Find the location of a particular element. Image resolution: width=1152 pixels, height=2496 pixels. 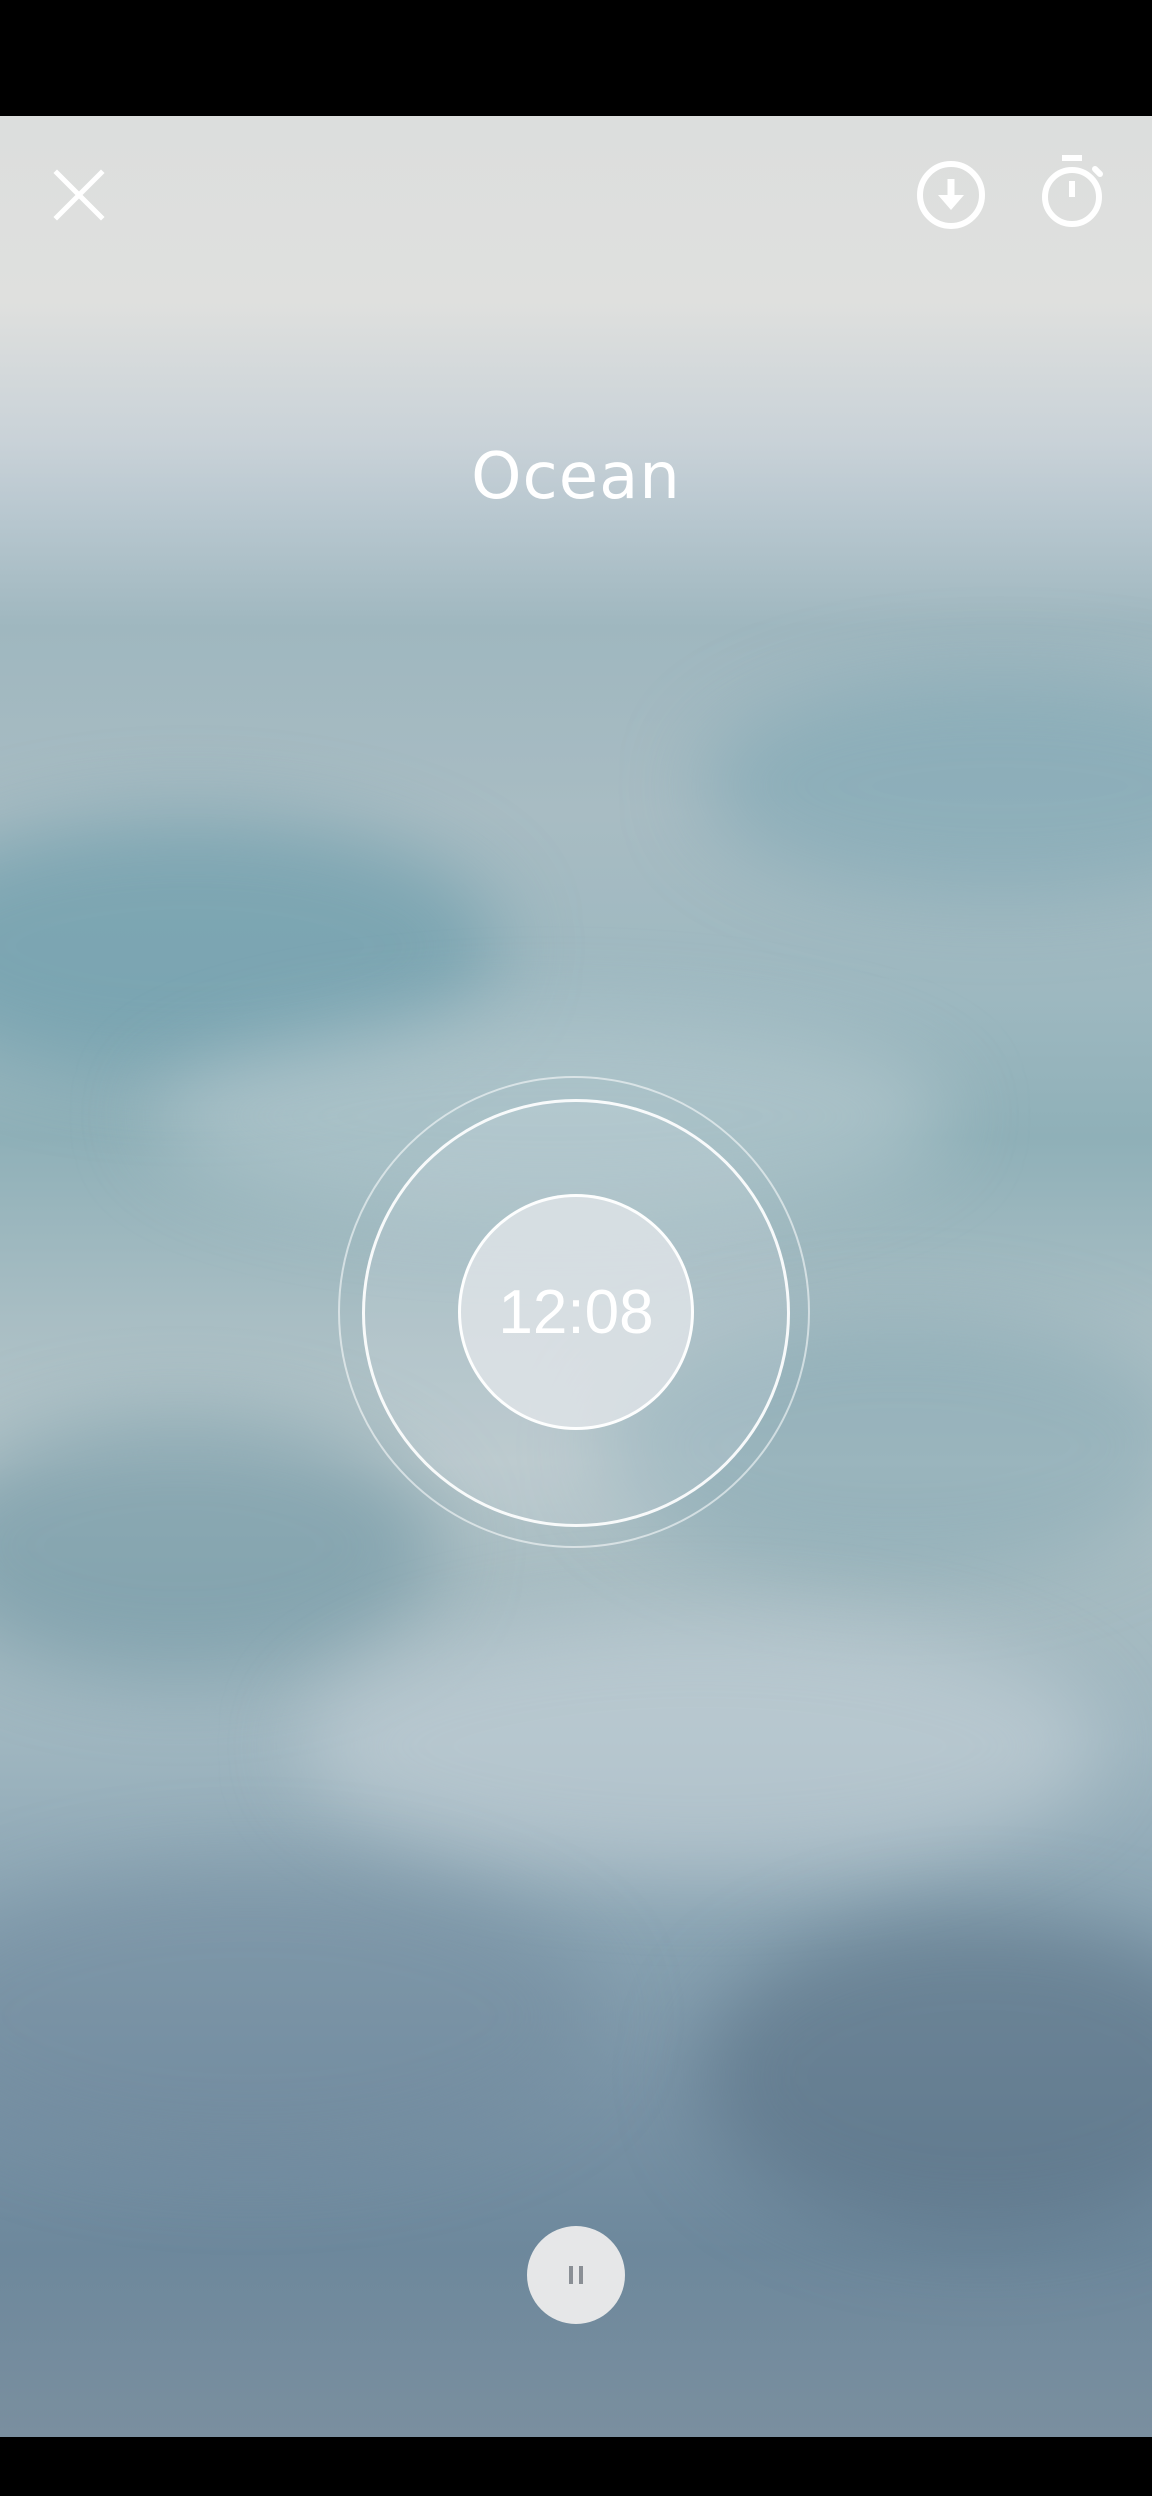

navigation-bar is located at coordinates (576, 2466).